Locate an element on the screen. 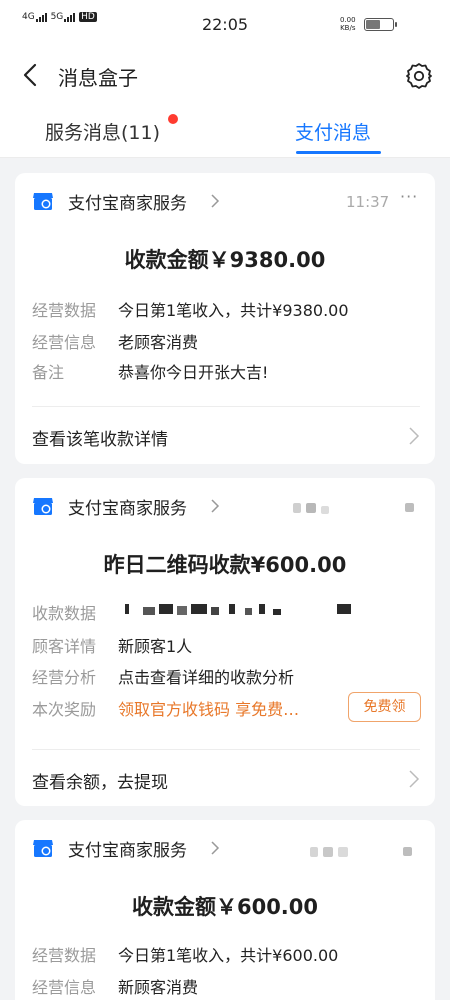 This screenshot has height=1000, width=450. row-value: 点击查看详细的收款分析 is located at coordinates (206, 676).